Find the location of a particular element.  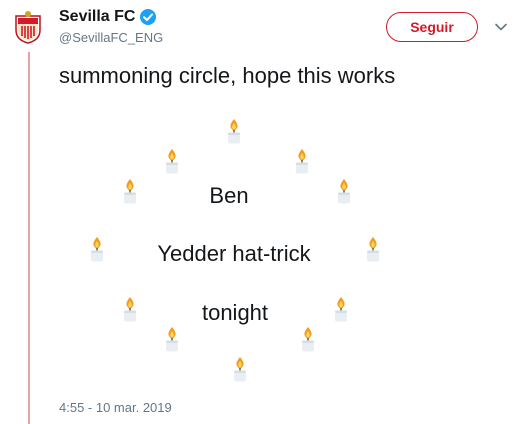

verified-badge-icon is located at coordinates (148, 17).